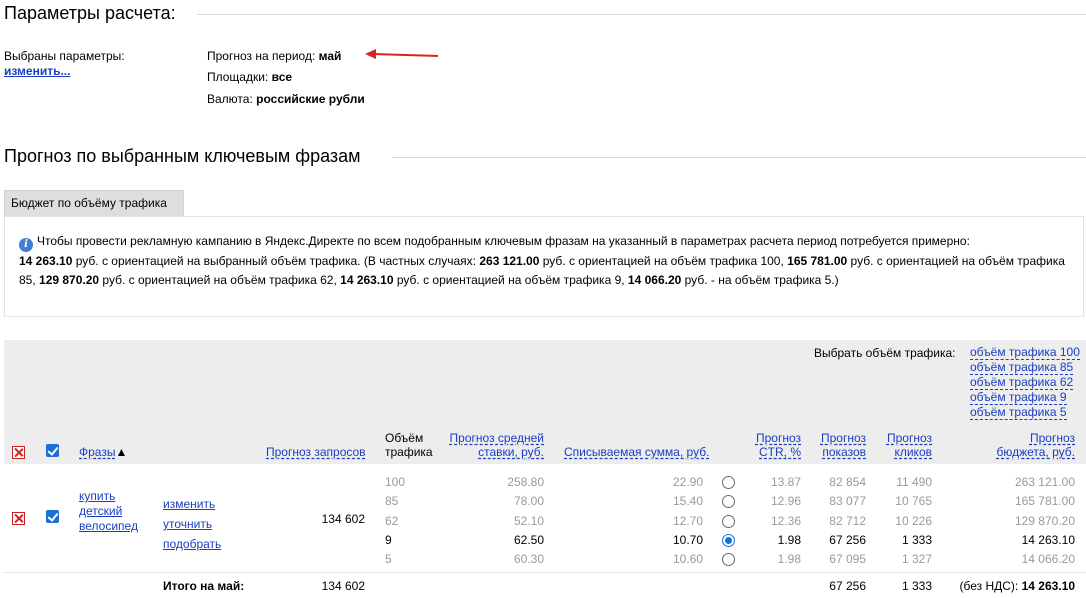 This screenshot has height=598, width=1086. I want to click on edit-phrase-link: изменить, so click(189, 504).